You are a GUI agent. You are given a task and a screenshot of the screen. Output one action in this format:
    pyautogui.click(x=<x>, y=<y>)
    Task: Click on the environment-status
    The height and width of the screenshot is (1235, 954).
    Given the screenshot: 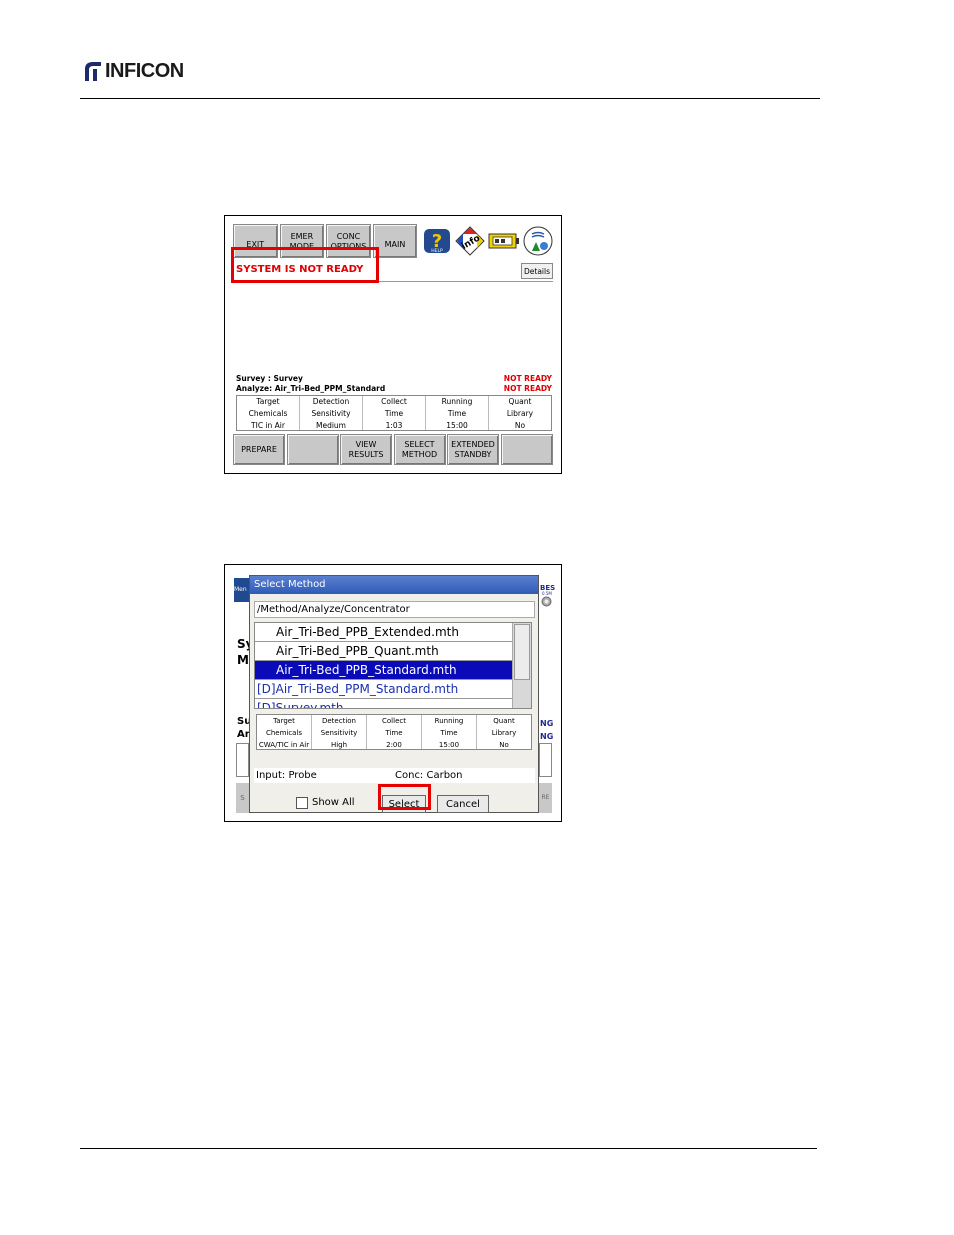 What is the action you would take?
    pyautogui.click(x=538, y=241)
    